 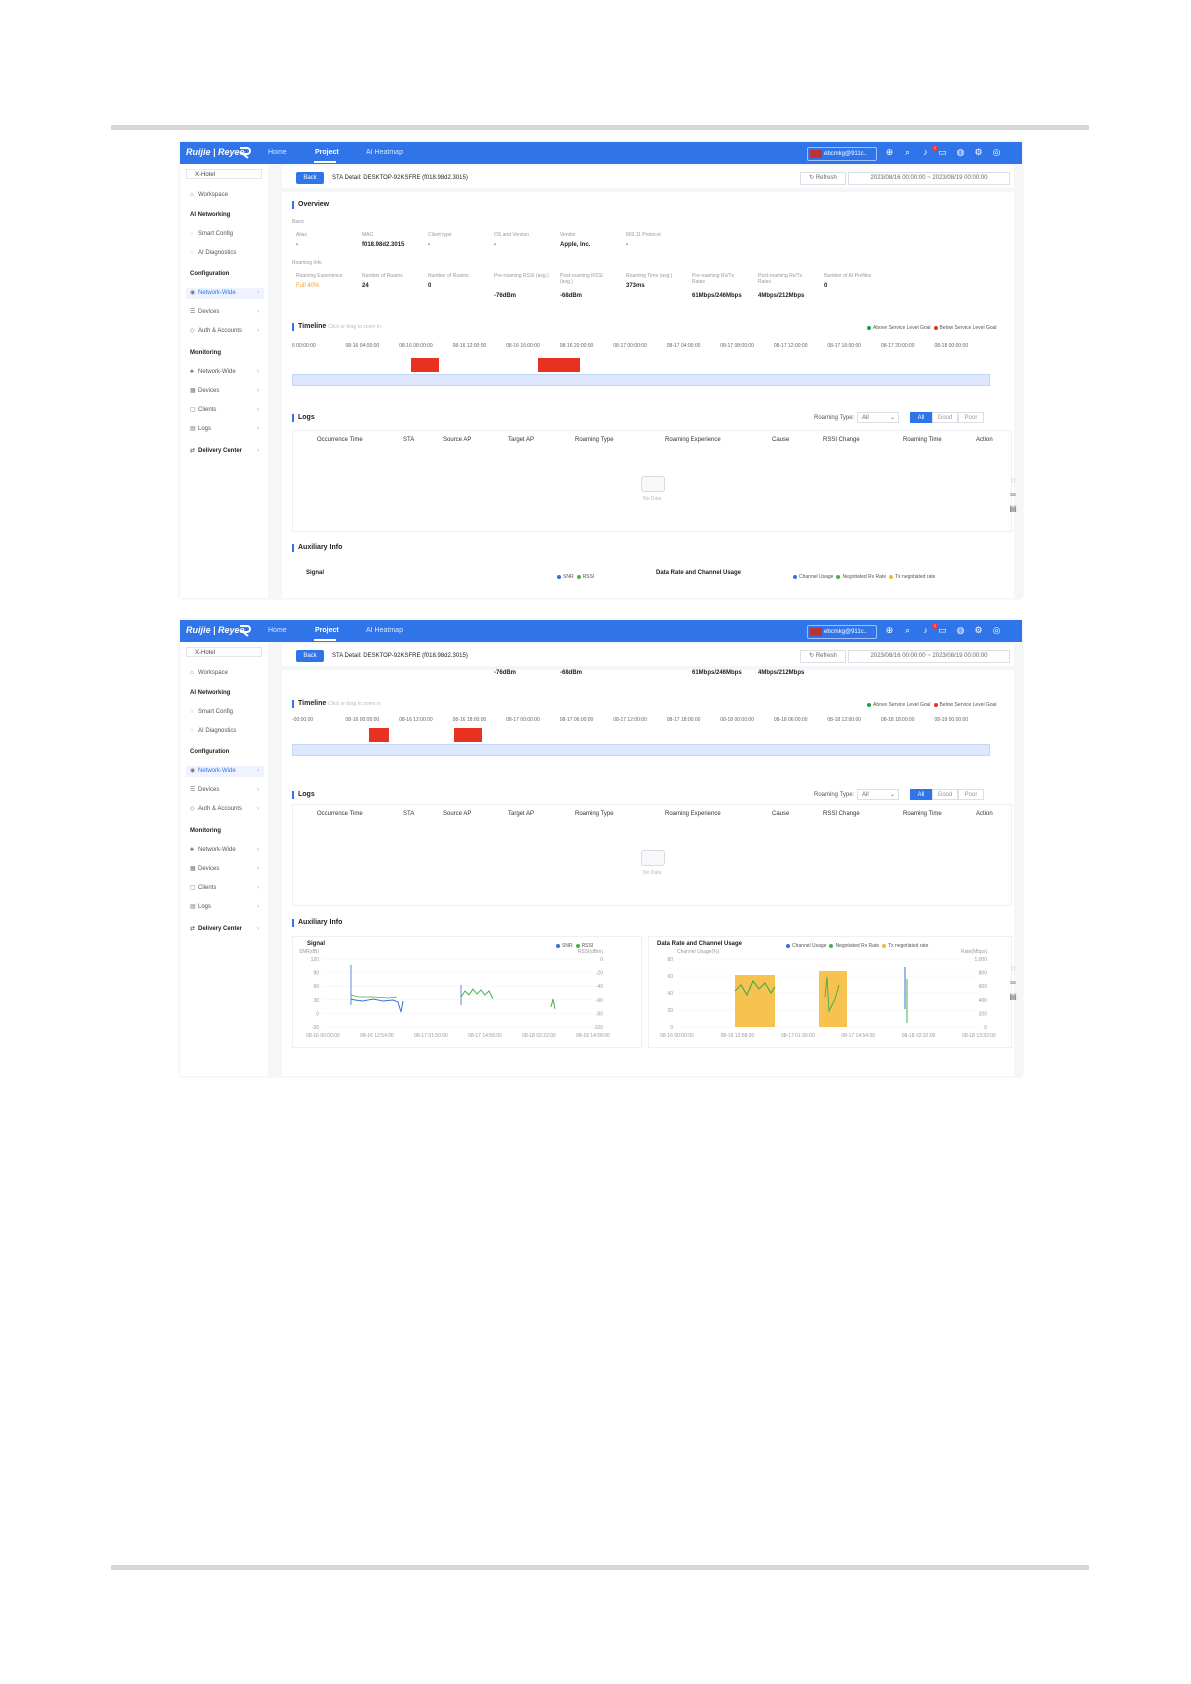 I want to click on rate-chart-title: Data Rate and Channel Usage, so click(x=699, y=573).